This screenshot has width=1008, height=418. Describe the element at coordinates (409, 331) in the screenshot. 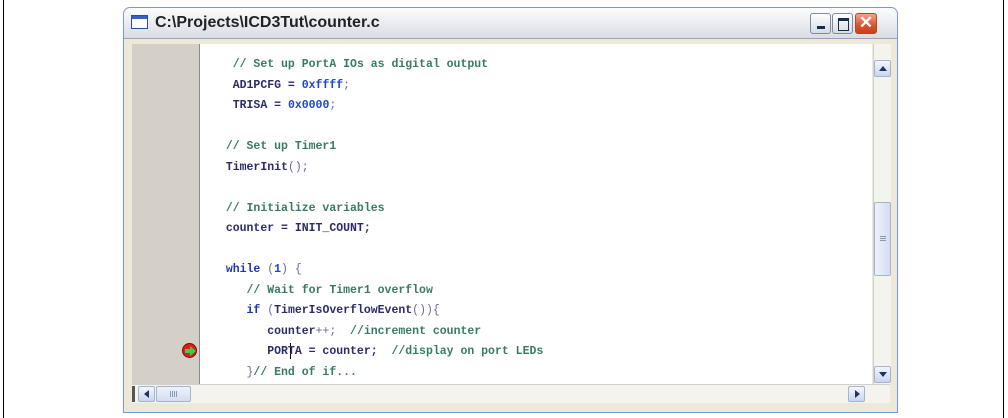

I see `code-token: //increment counter` at that location.